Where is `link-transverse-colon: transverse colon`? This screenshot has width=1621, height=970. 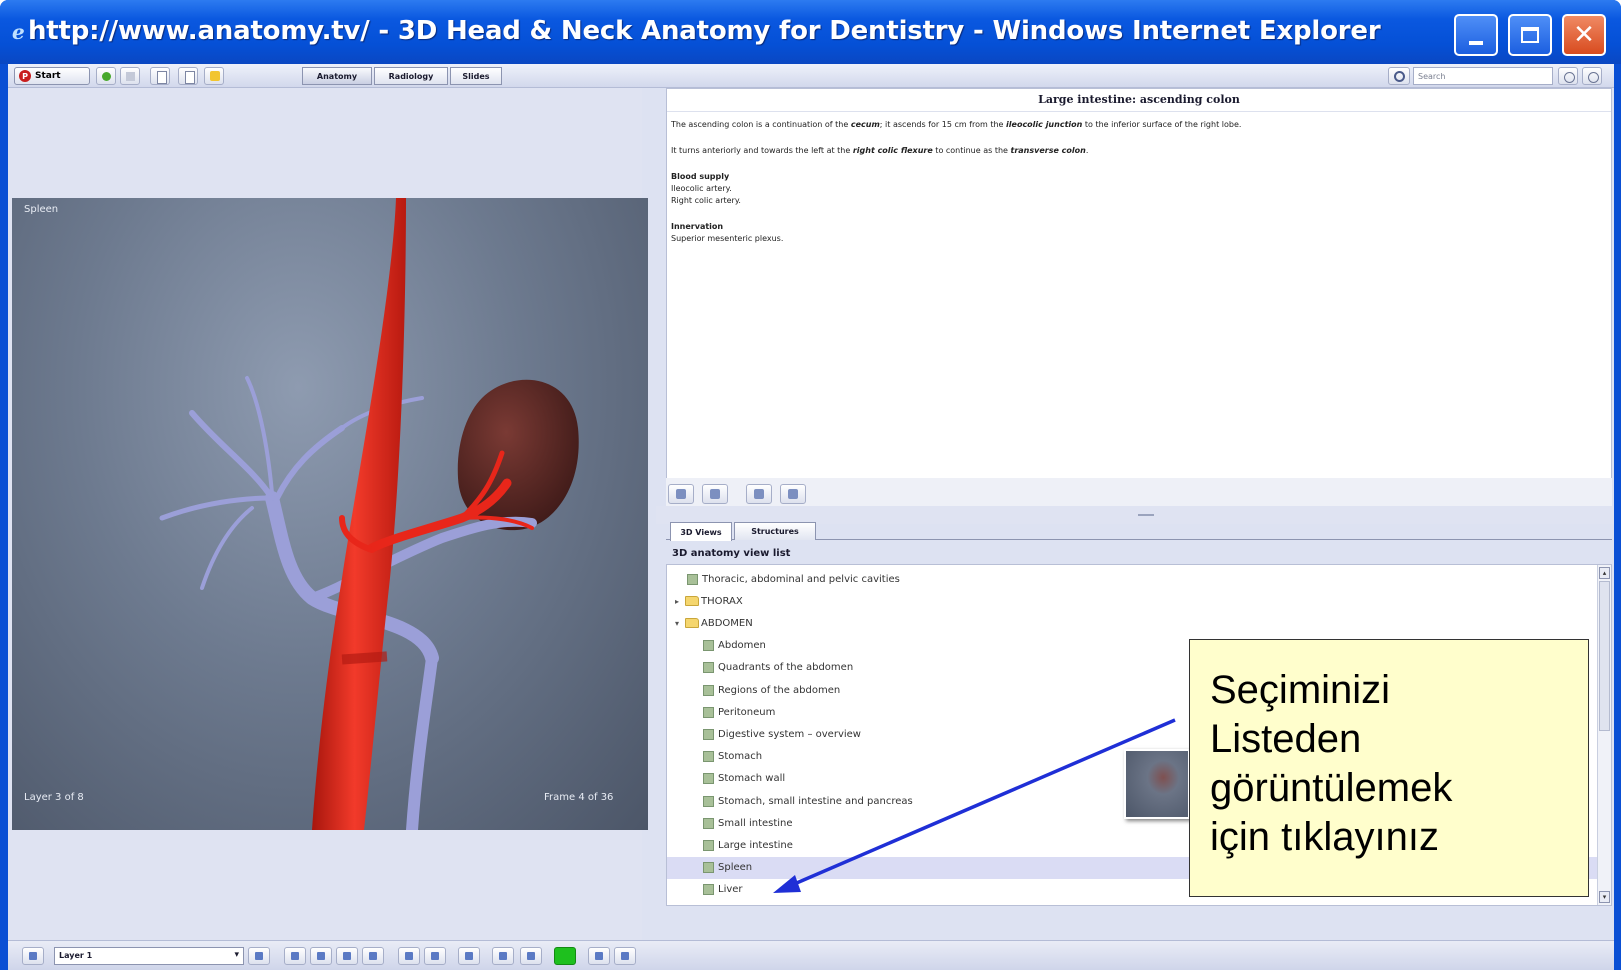 link-transverse-colon: transverse colon is located at coordinates (1048, 150).